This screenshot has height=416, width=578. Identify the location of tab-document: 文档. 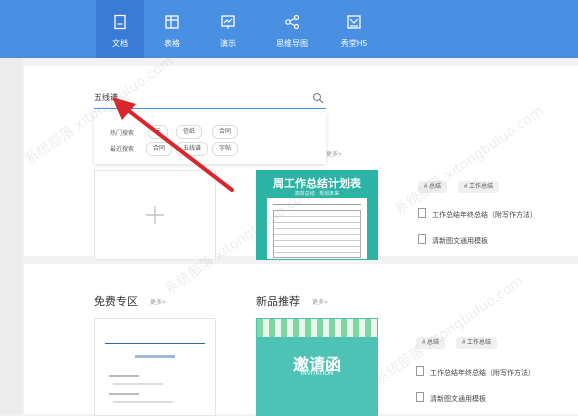
(120, 29).